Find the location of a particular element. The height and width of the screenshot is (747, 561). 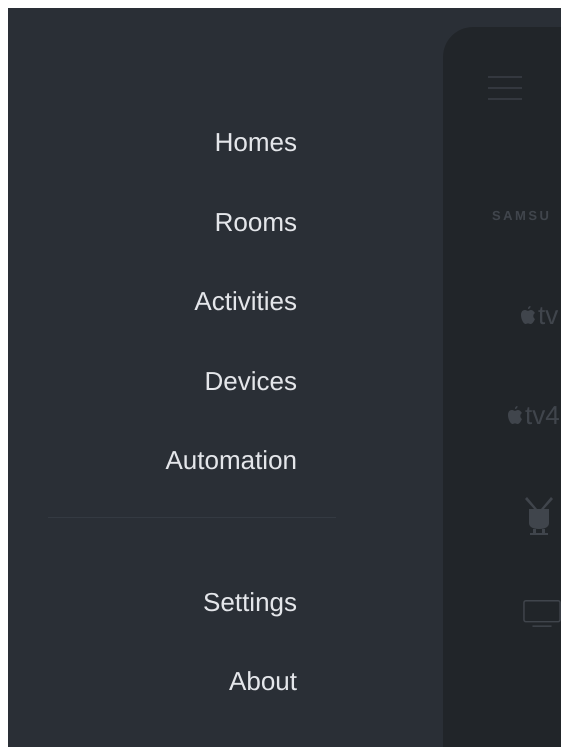

menu-item: Devices is located at coordinates (250, 381).